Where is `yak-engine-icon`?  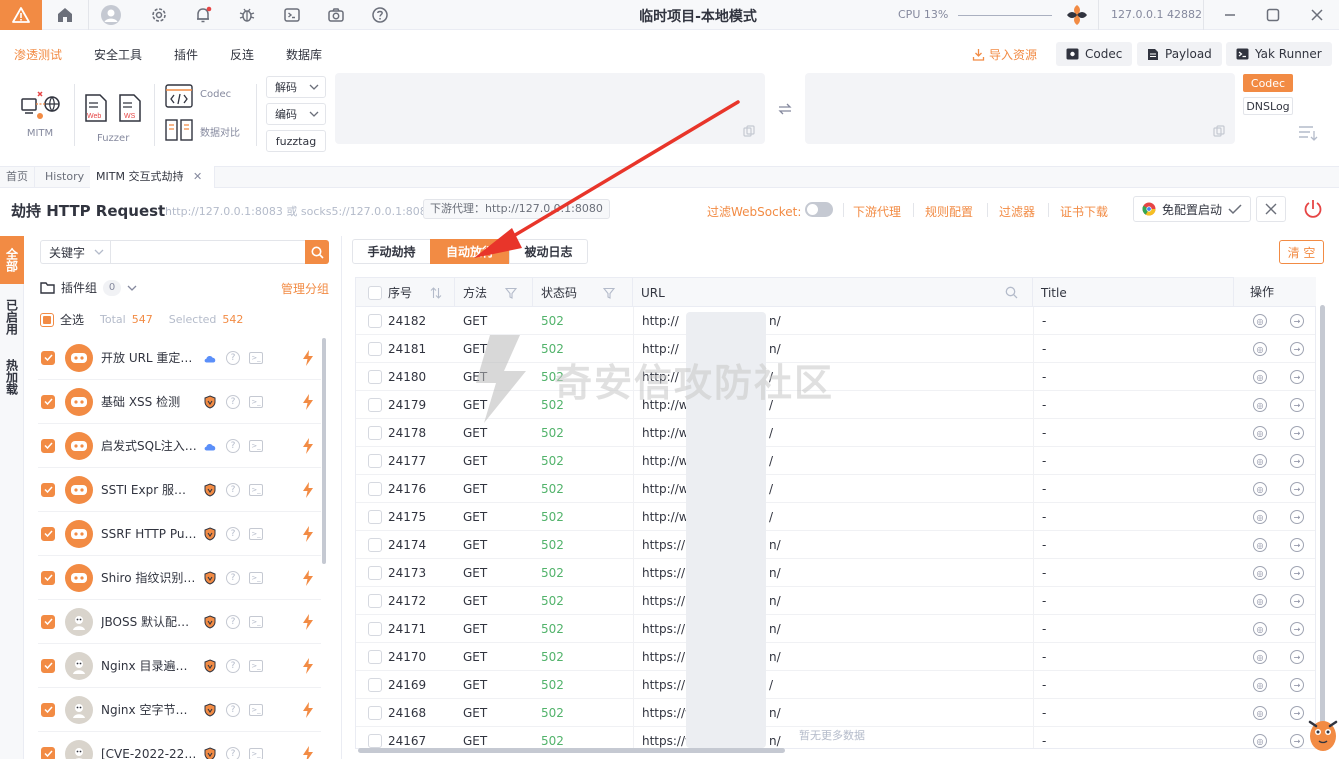
yak-engine-icon is located at coordinates (1077, 15).